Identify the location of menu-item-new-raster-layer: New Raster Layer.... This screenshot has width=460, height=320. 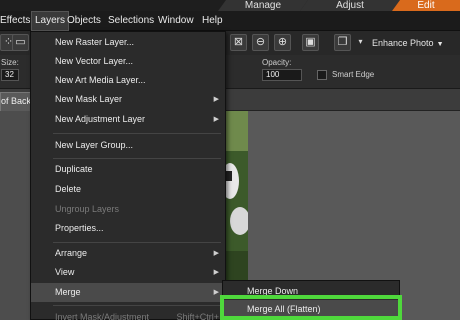
(128, 42).